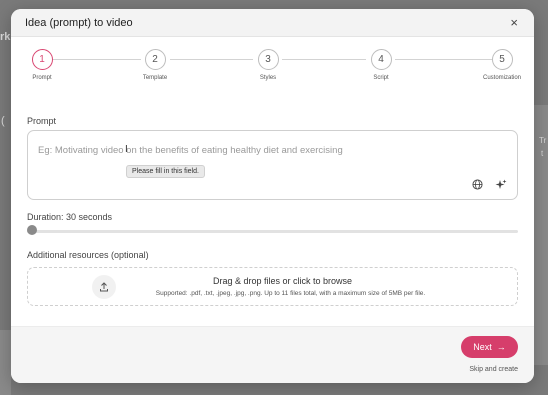 The image size is (548, 395). I want to click on skip-and-create-link: Skip and create, so click(493, 369).